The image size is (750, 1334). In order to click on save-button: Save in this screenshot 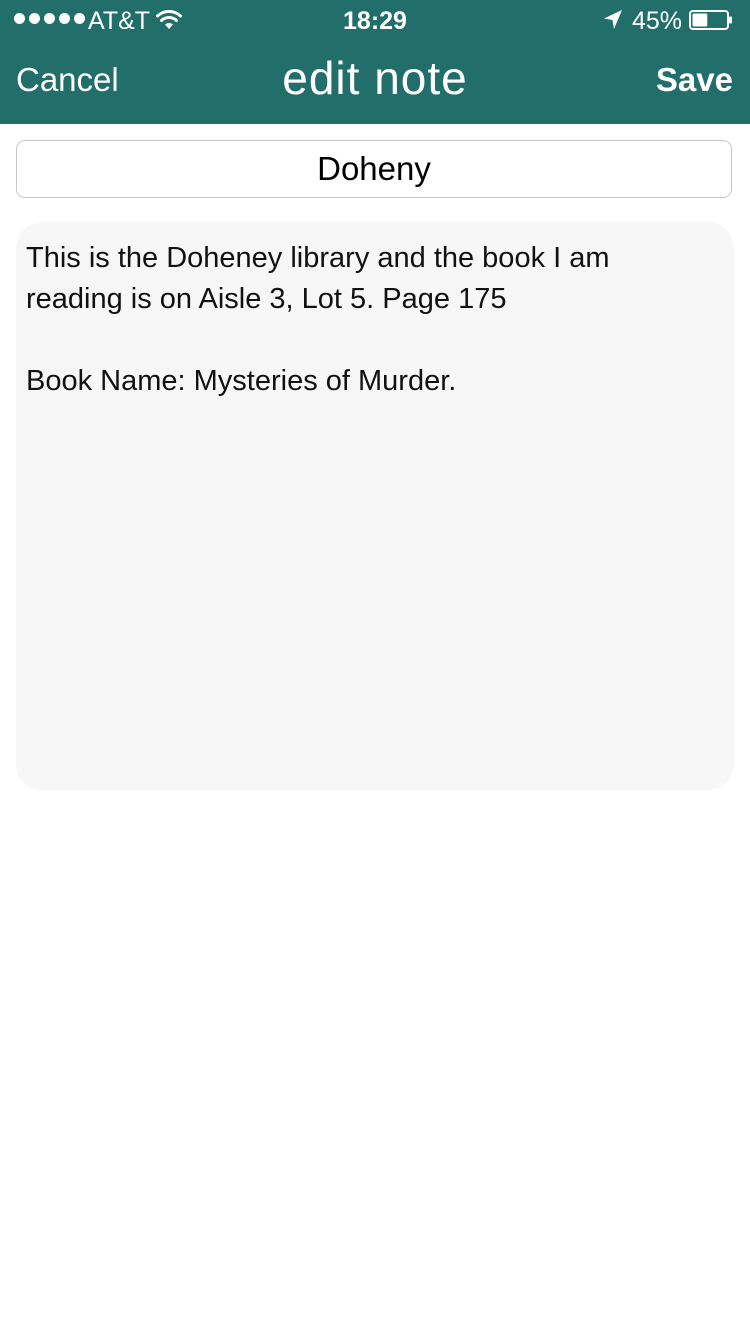, I will do `click(694, 80)`.